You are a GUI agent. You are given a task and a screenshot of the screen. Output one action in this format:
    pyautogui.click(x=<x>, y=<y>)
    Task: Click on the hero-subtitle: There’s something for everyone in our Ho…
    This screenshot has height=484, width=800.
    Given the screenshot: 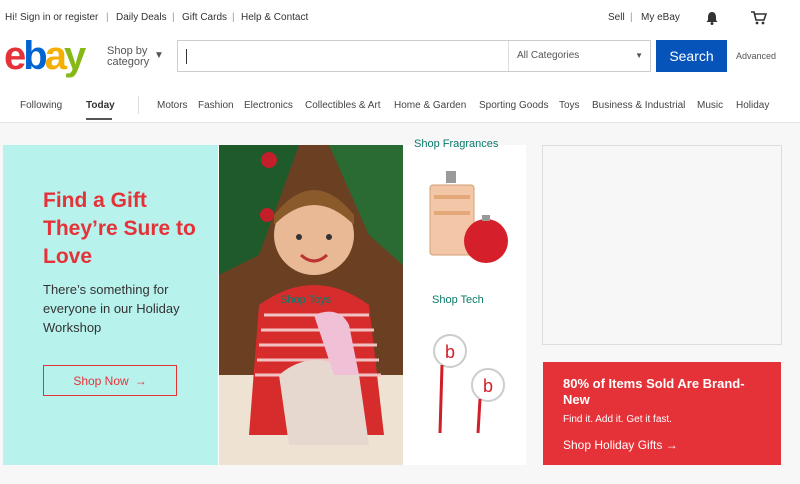 What is the action you would take?
    pyautogui.click(x=111, y=308)
    